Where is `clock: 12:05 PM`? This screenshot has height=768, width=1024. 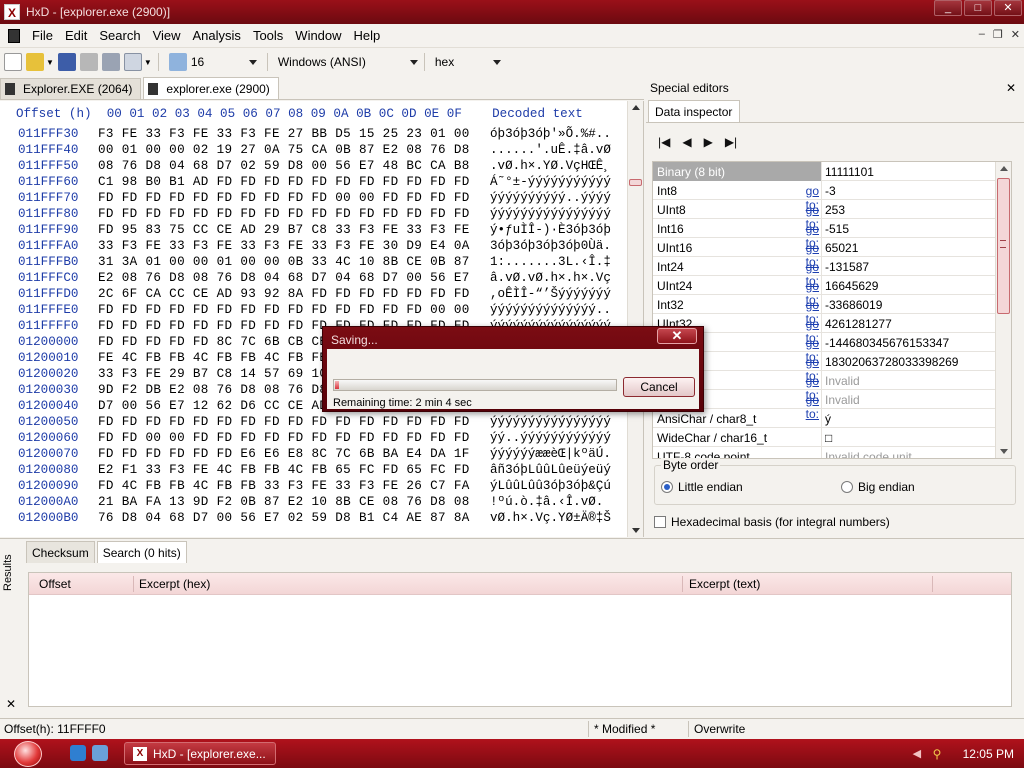
clock: 12:05 PM is located at coordinates (988, 754).